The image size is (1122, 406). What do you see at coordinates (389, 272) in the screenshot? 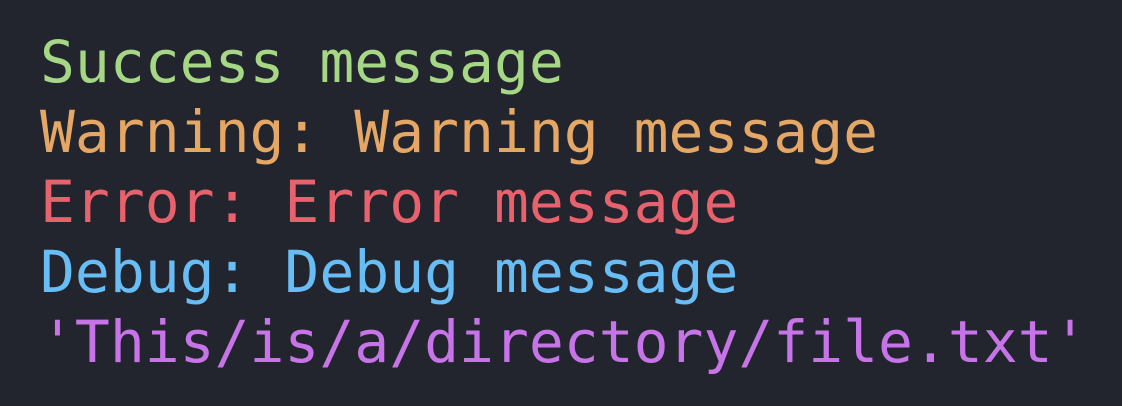
I see `debug-line: Debug: Debug message` at bounding box center [389, 272].